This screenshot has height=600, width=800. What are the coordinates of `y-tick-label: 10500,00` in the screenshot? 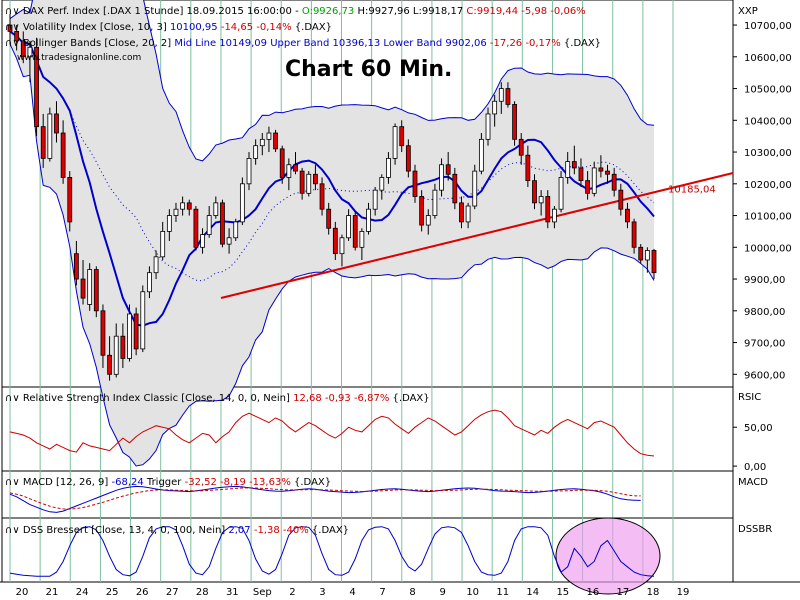 It's located at (768, 90).